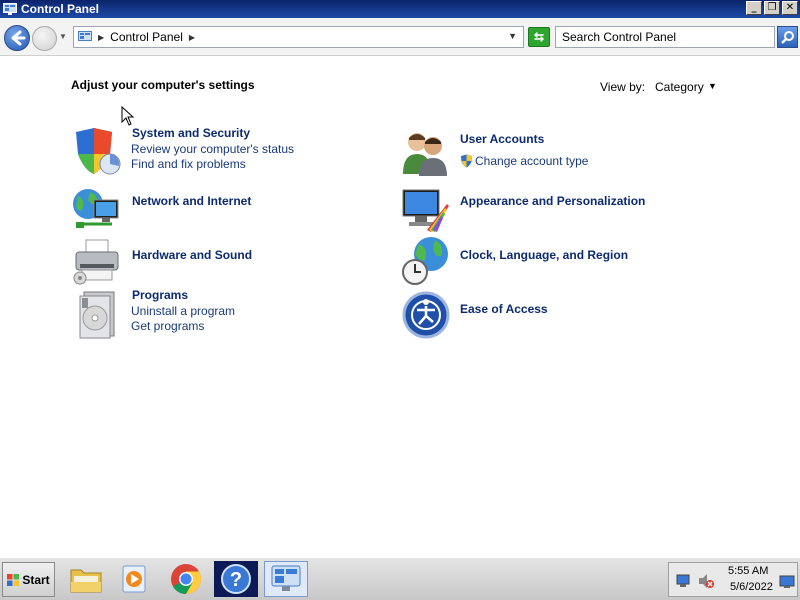 The image size is (800, 600). What do you see at coordinates (188, 164) in the screenshot?
I see `link-find-and-fix-problems: Find and fix problems` at bounding box center [188, 164].